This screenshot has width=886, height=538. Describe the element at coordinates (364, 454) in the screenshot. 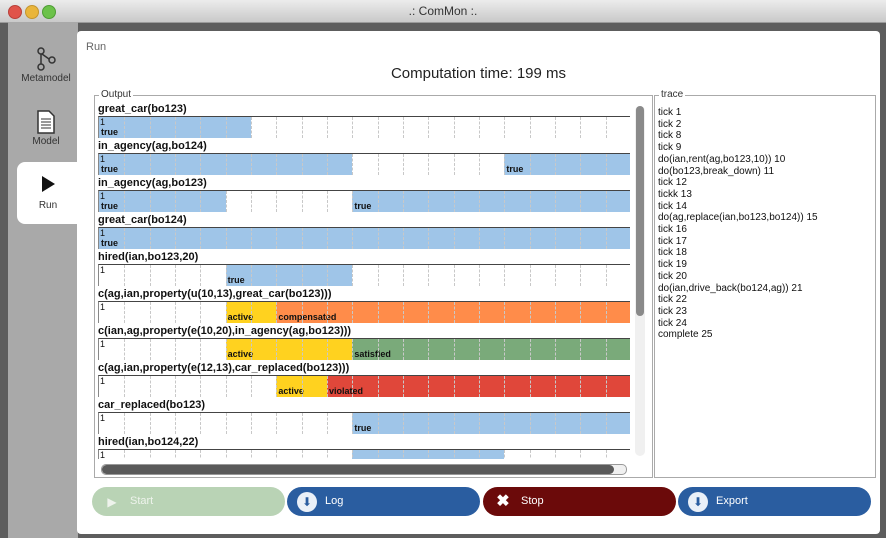

I see `timeline-bar: 1` at that location.